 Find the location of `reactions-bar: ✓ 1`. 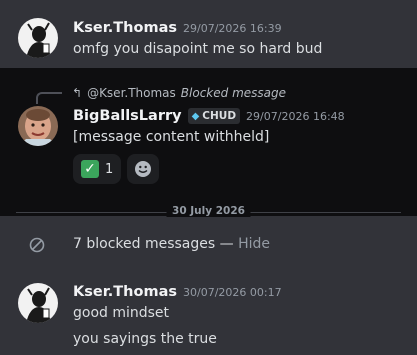

reactions-bar: ✓ 1 is located at coordinates (116, 169).